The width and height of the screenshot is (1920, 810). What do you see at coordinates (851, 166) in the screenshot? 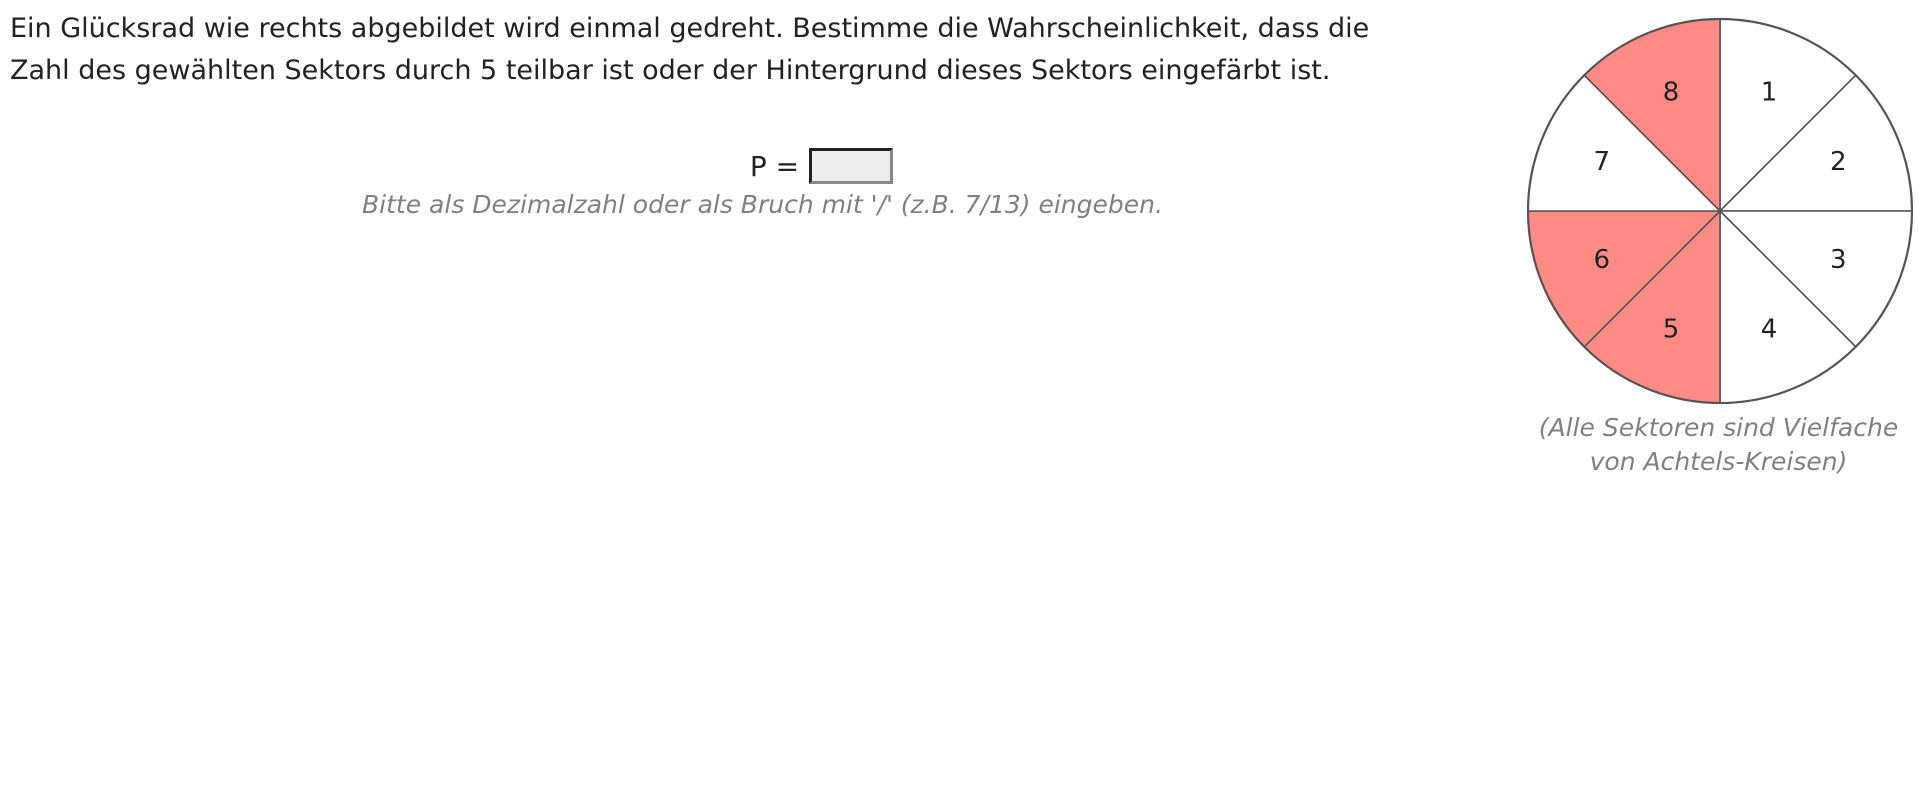
I see `probability-input` at bounding box center [851, 166].